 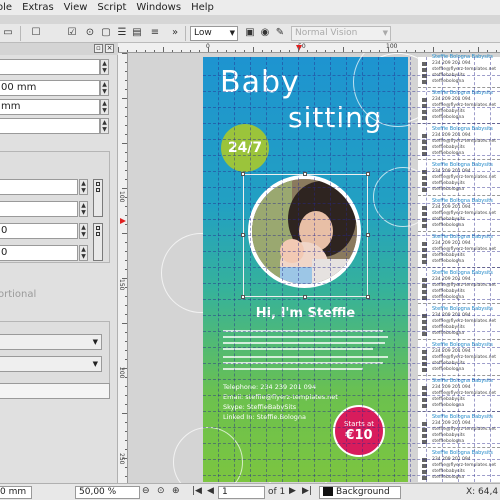 I want to click on y-position-stepper: ▲ ▼, so click(x=104, y=88).